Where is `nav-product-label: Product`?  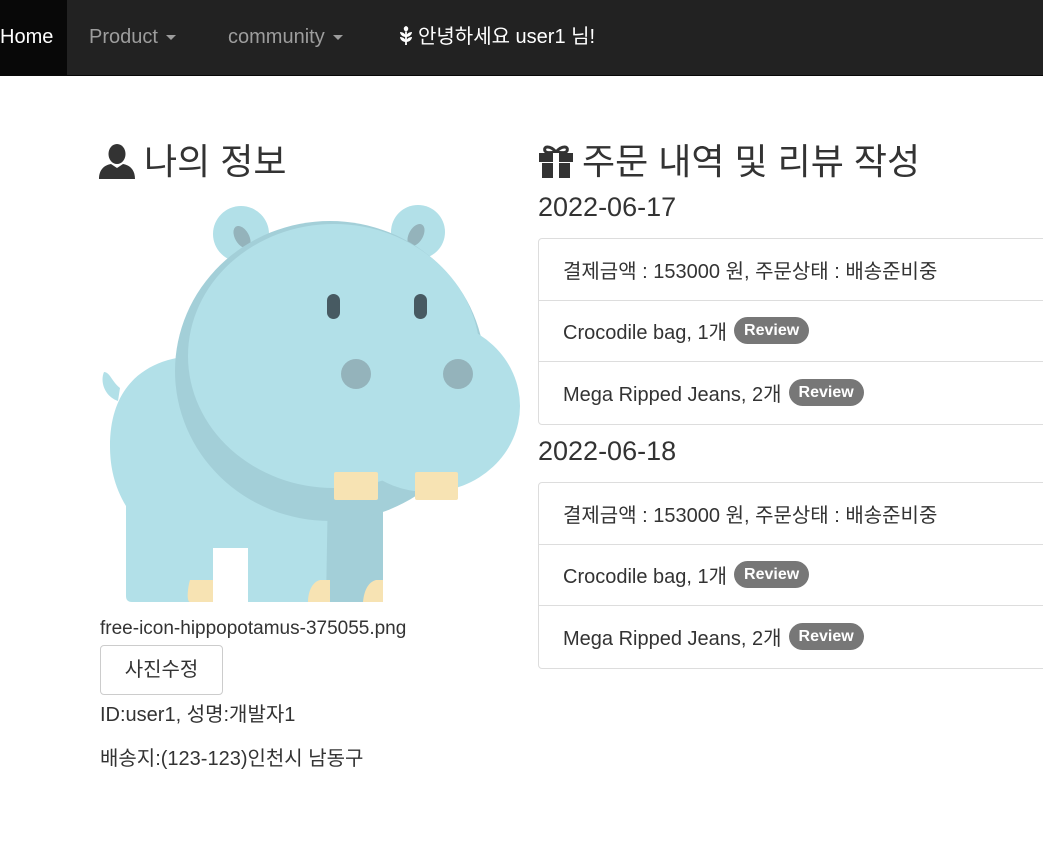 nav-product-label: Product is located at coordinates (123, 37).